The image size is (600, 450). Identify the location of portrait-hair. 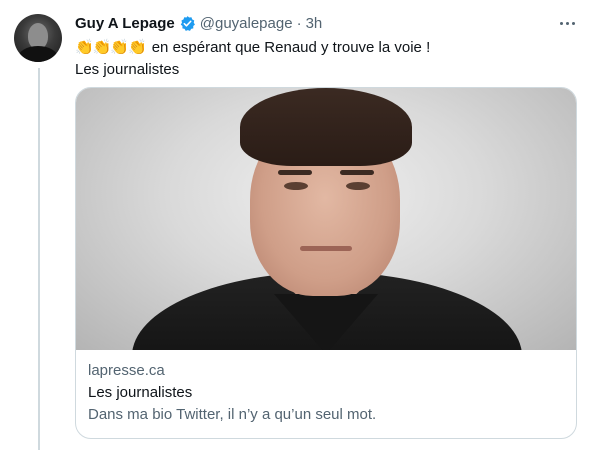
(326, 127).